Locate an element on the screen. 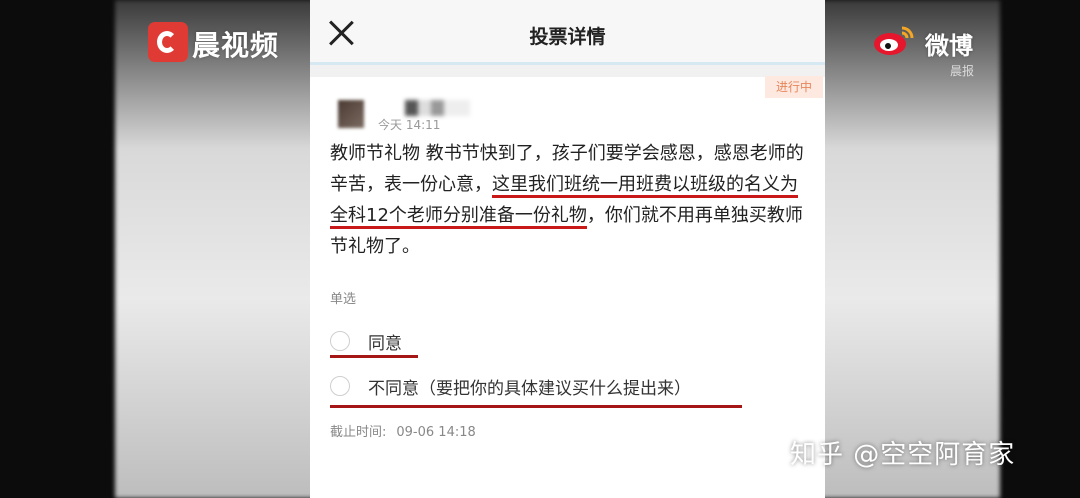  poll-option-disagree: 不同意（要把你的具体建议买什么提出来） is located at coordinates (540, 389).